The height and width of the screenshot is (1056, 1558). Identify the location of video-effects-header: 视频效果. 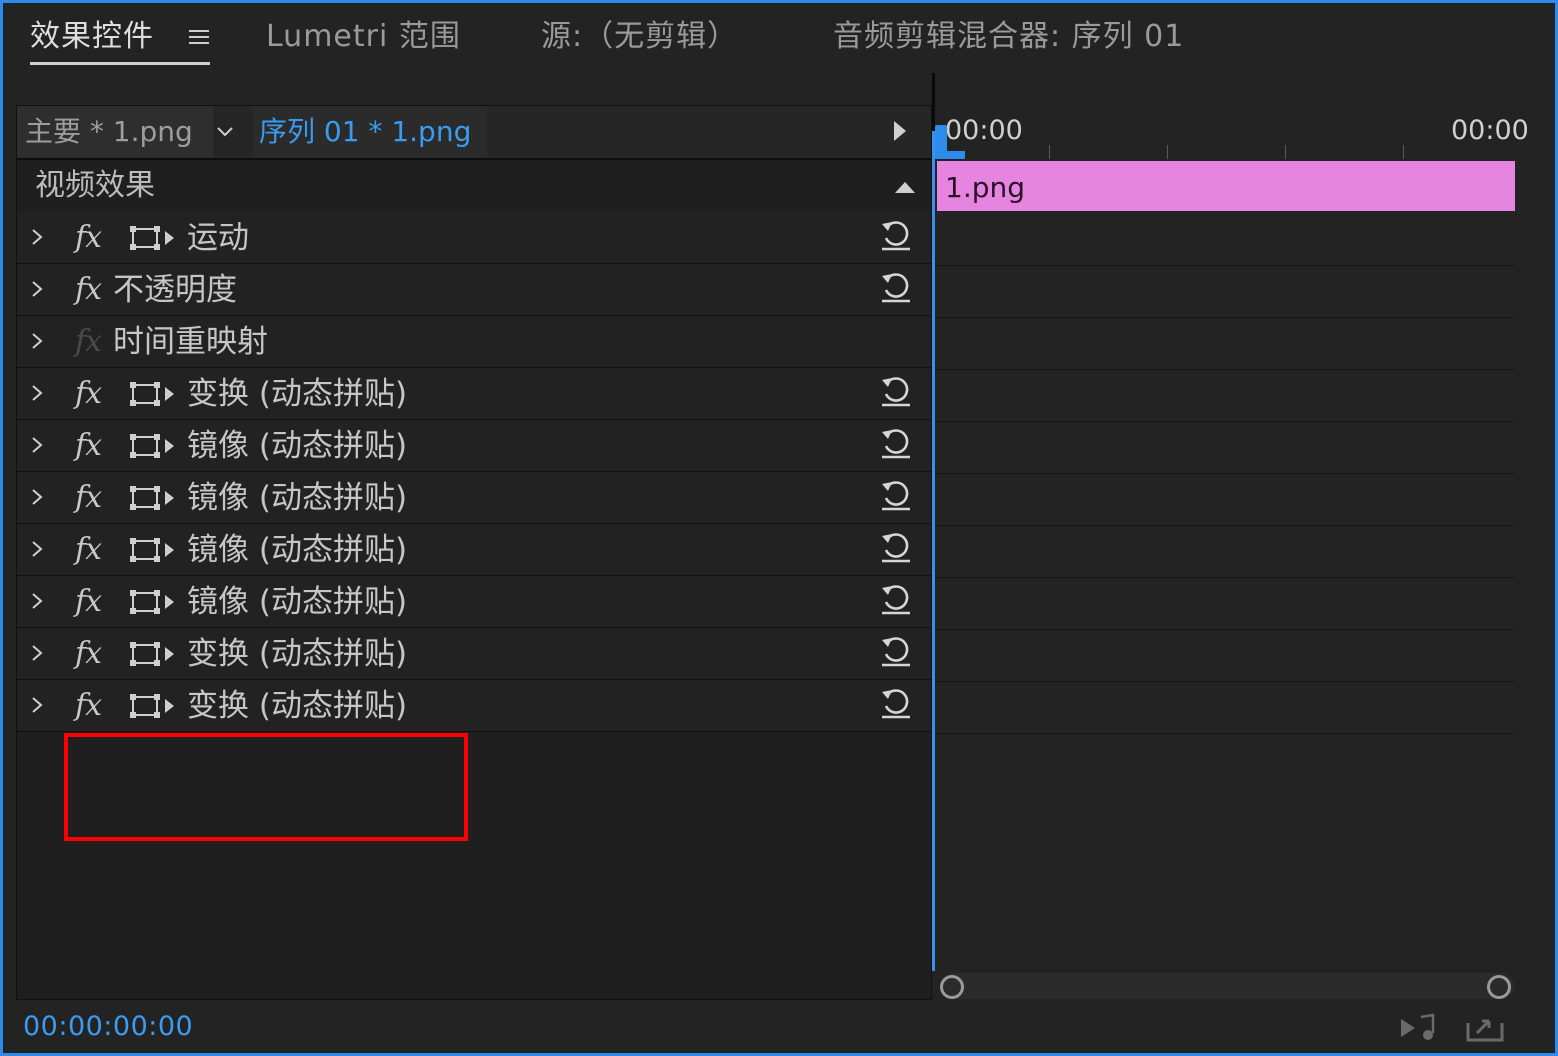
(474, 186).